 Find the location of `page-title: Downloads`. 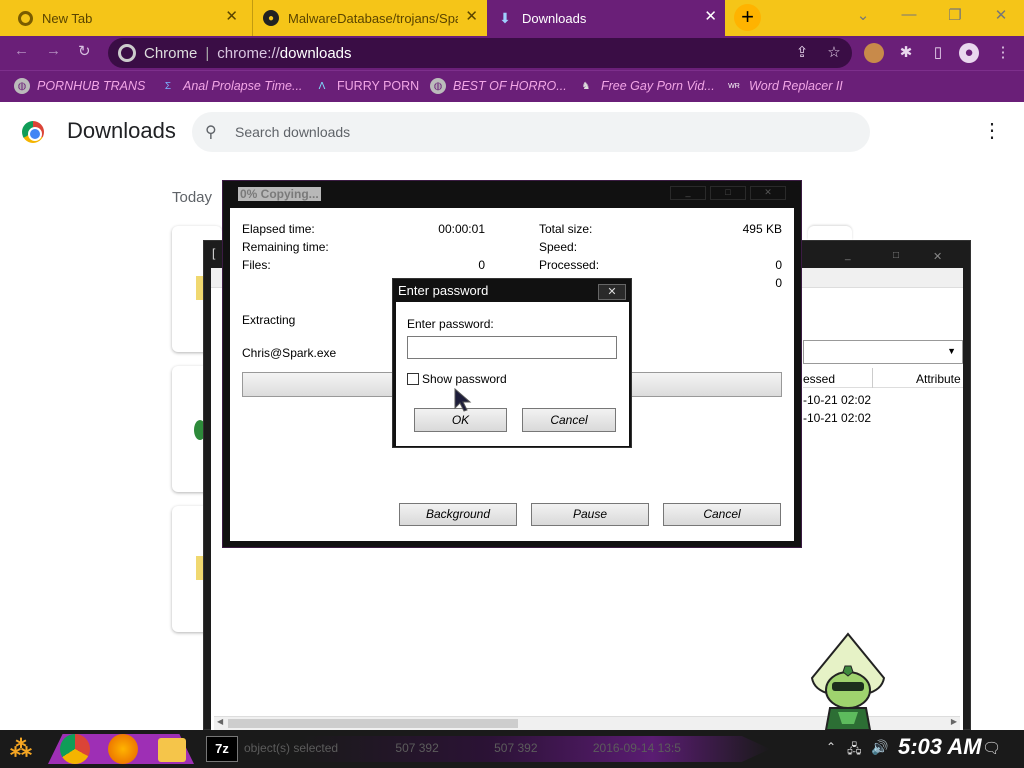

page-title: Downloads is located at coordinates (121, 130).